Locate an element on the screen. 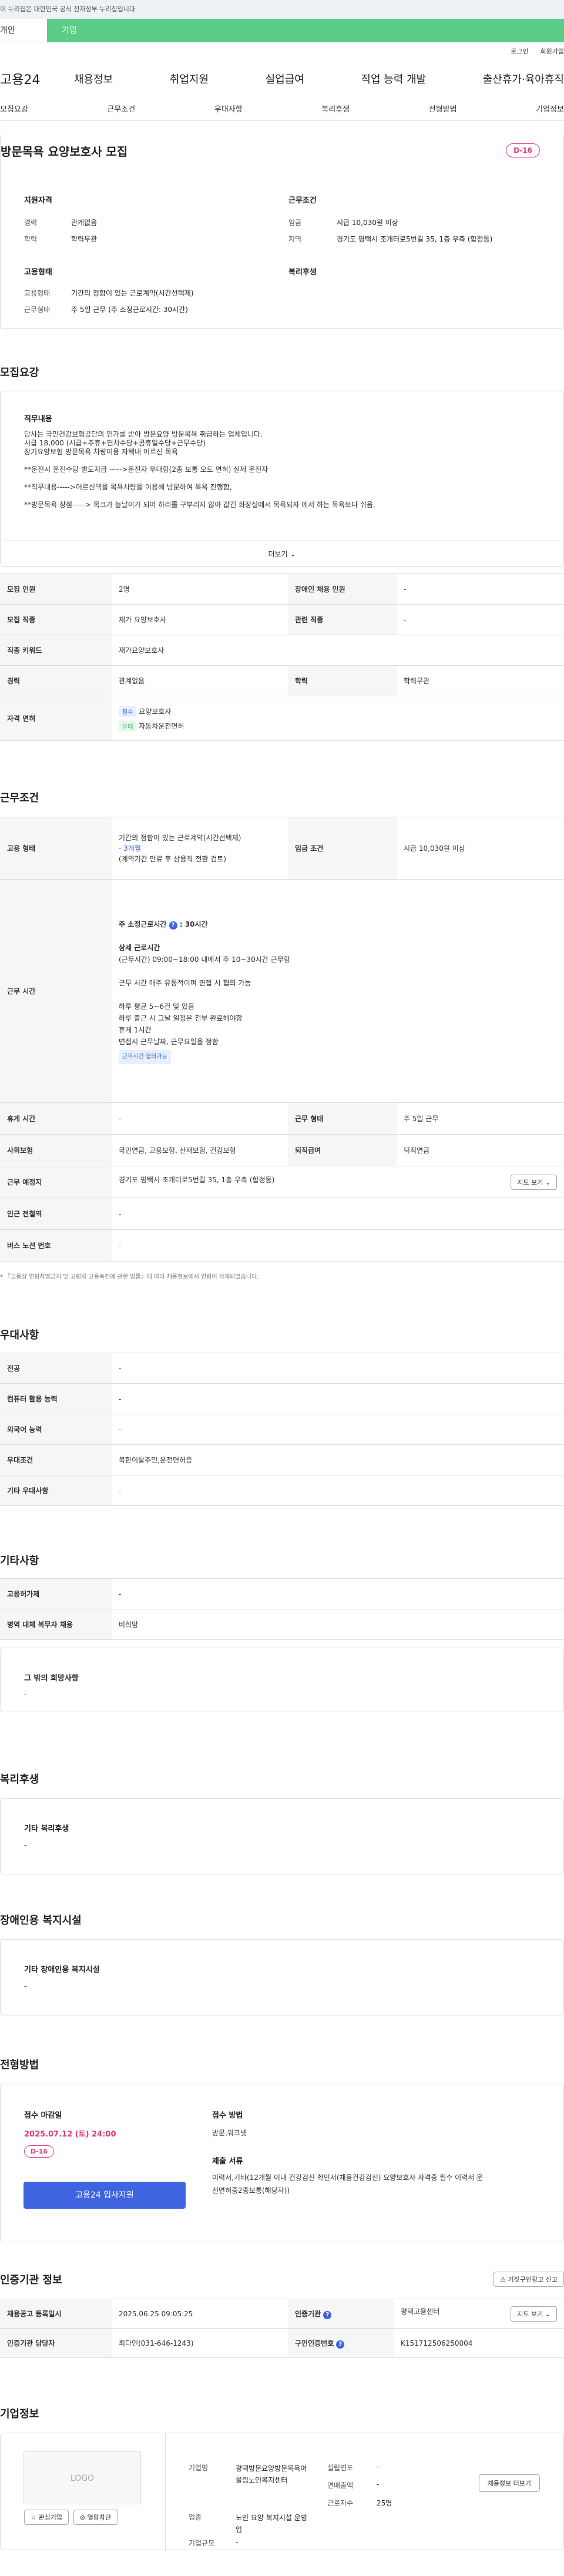  weekly-hours-value: 30시간 is located at coordinates (196, 924).